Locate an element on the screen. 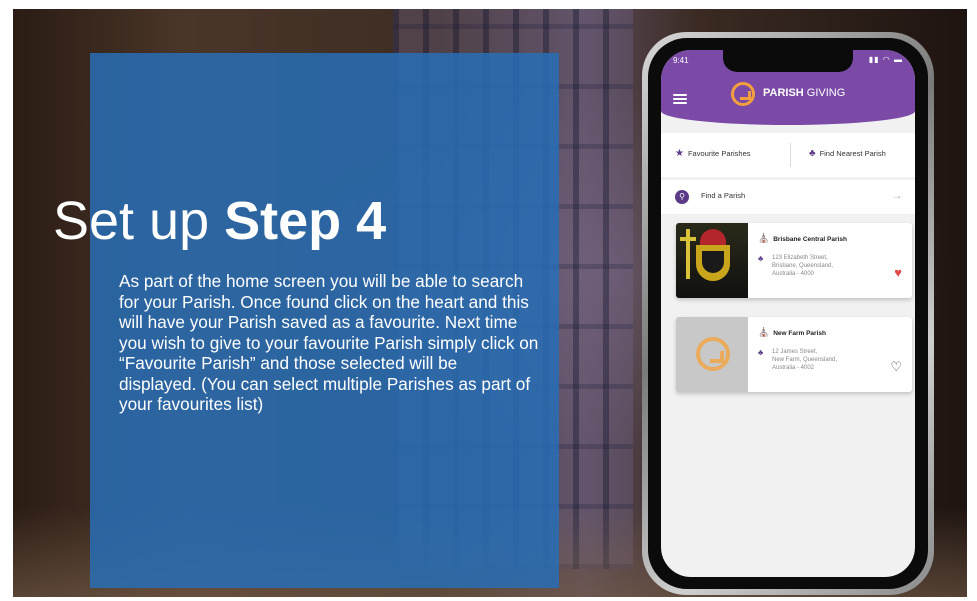 The image size is (977, 601). tab-favourite-parishes: ★ Favourite Parishes is located at coordinates (713, 153).